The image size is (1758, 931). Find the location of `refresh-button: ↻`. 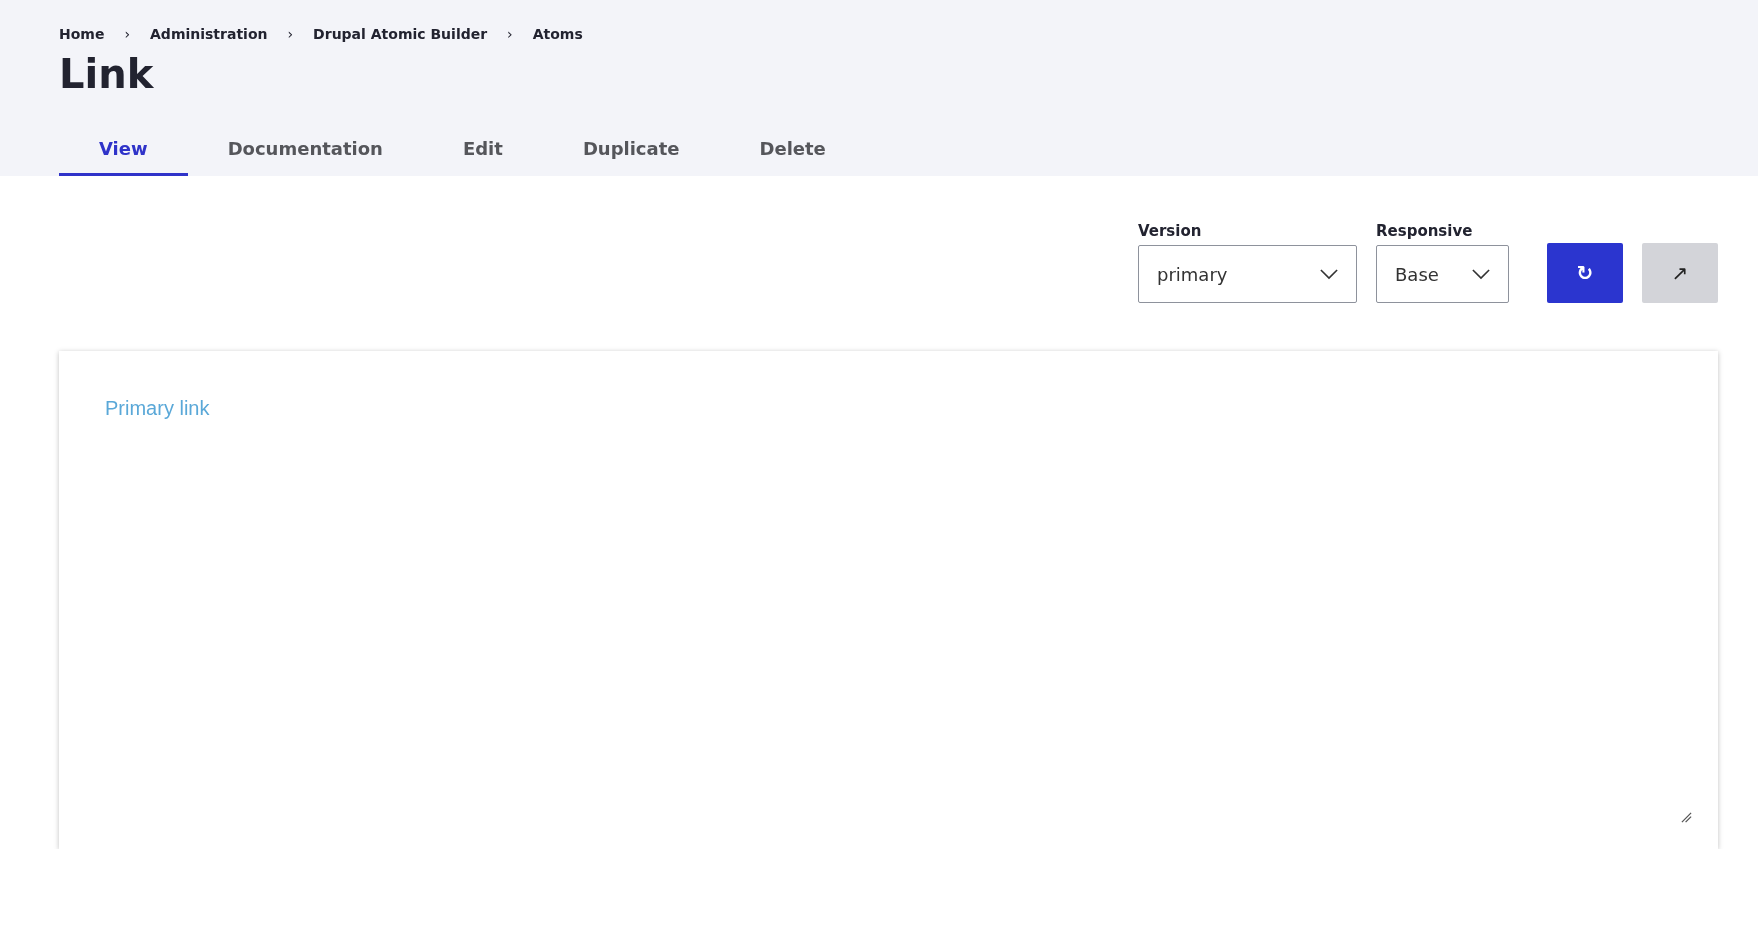

refresh-button: ↻ is located at coordinates (1585, 273).